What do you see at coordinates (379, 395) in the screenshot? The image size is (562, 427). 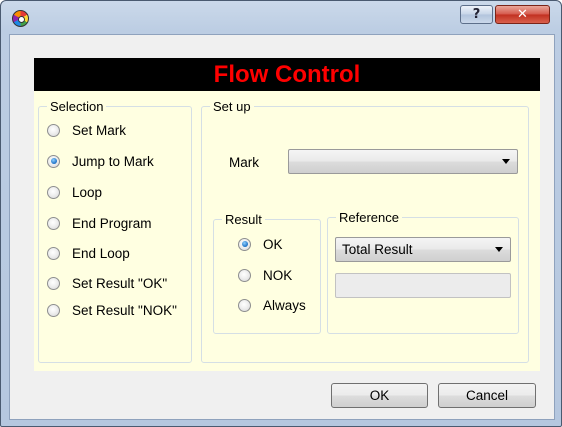 I see `ok-button: OK` at bounding box center [379, 395].